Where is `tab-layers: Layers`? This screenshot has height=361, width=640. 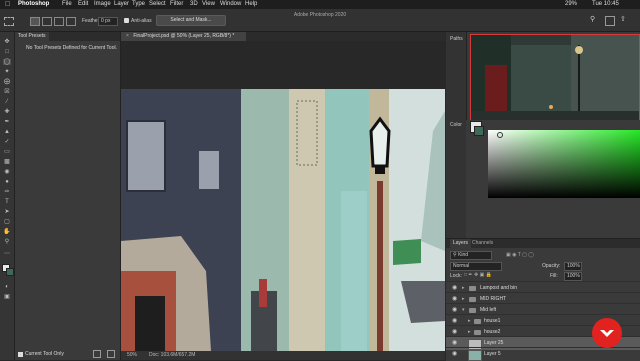
tab-layers: Layers is located at coordinates (461, 243).